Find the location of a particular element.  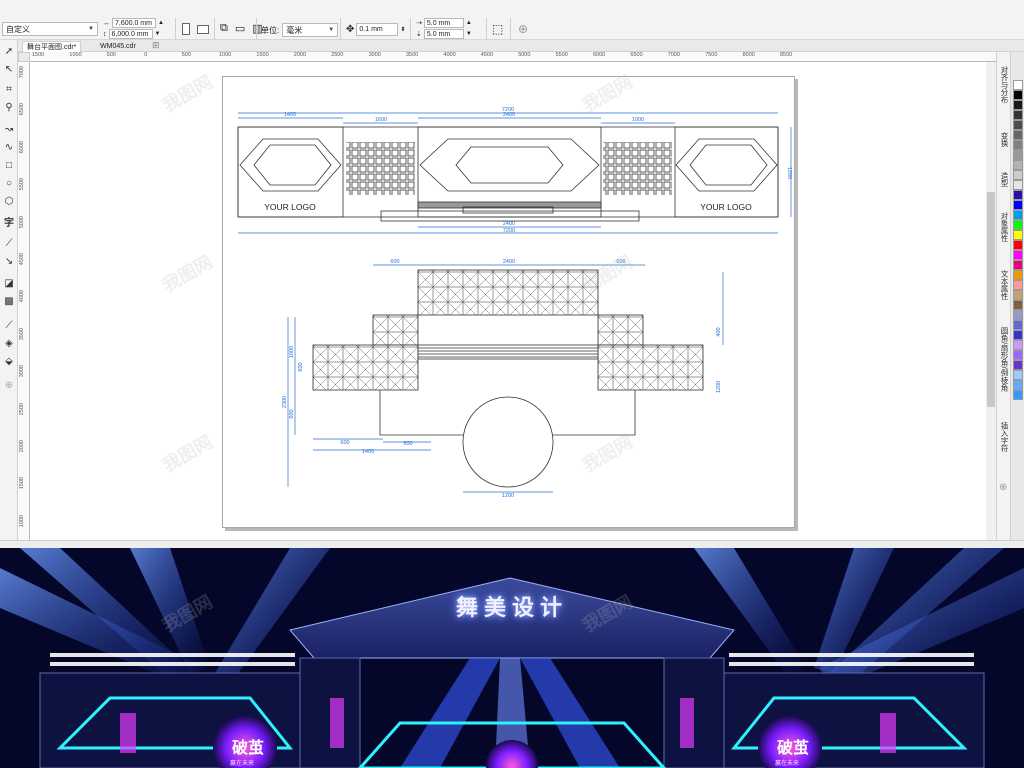

vertical-scrollbar is located at coordinates (991, 301).